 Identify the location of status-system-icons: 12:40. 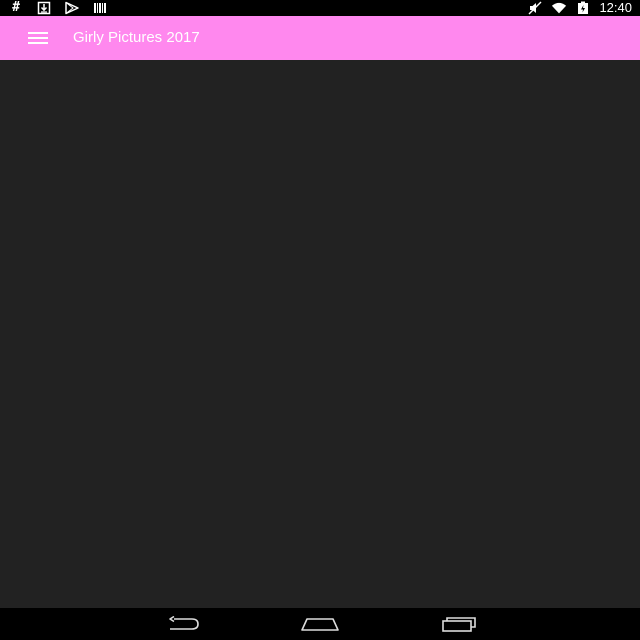
(579, 8).